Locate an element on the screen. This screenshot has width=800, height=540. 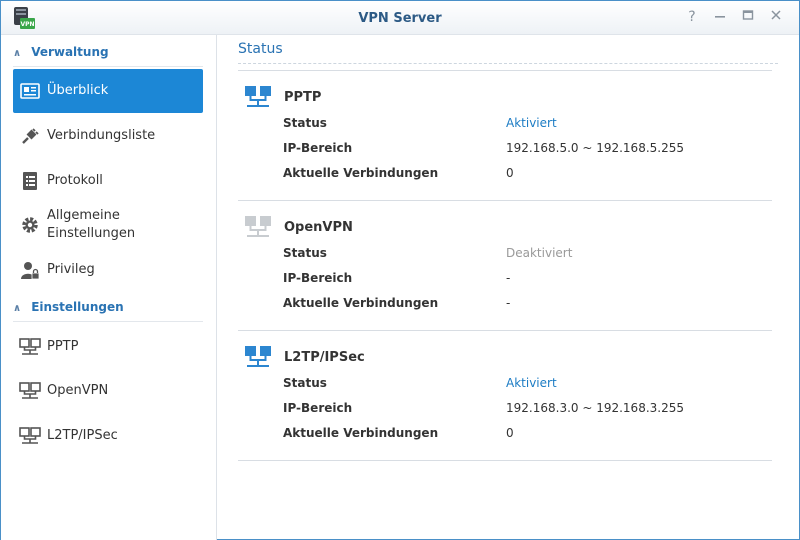
sidebar-item-allgemeine-einstellungen: Allgemeine Einstellungen is located at coordinates (108, 225).